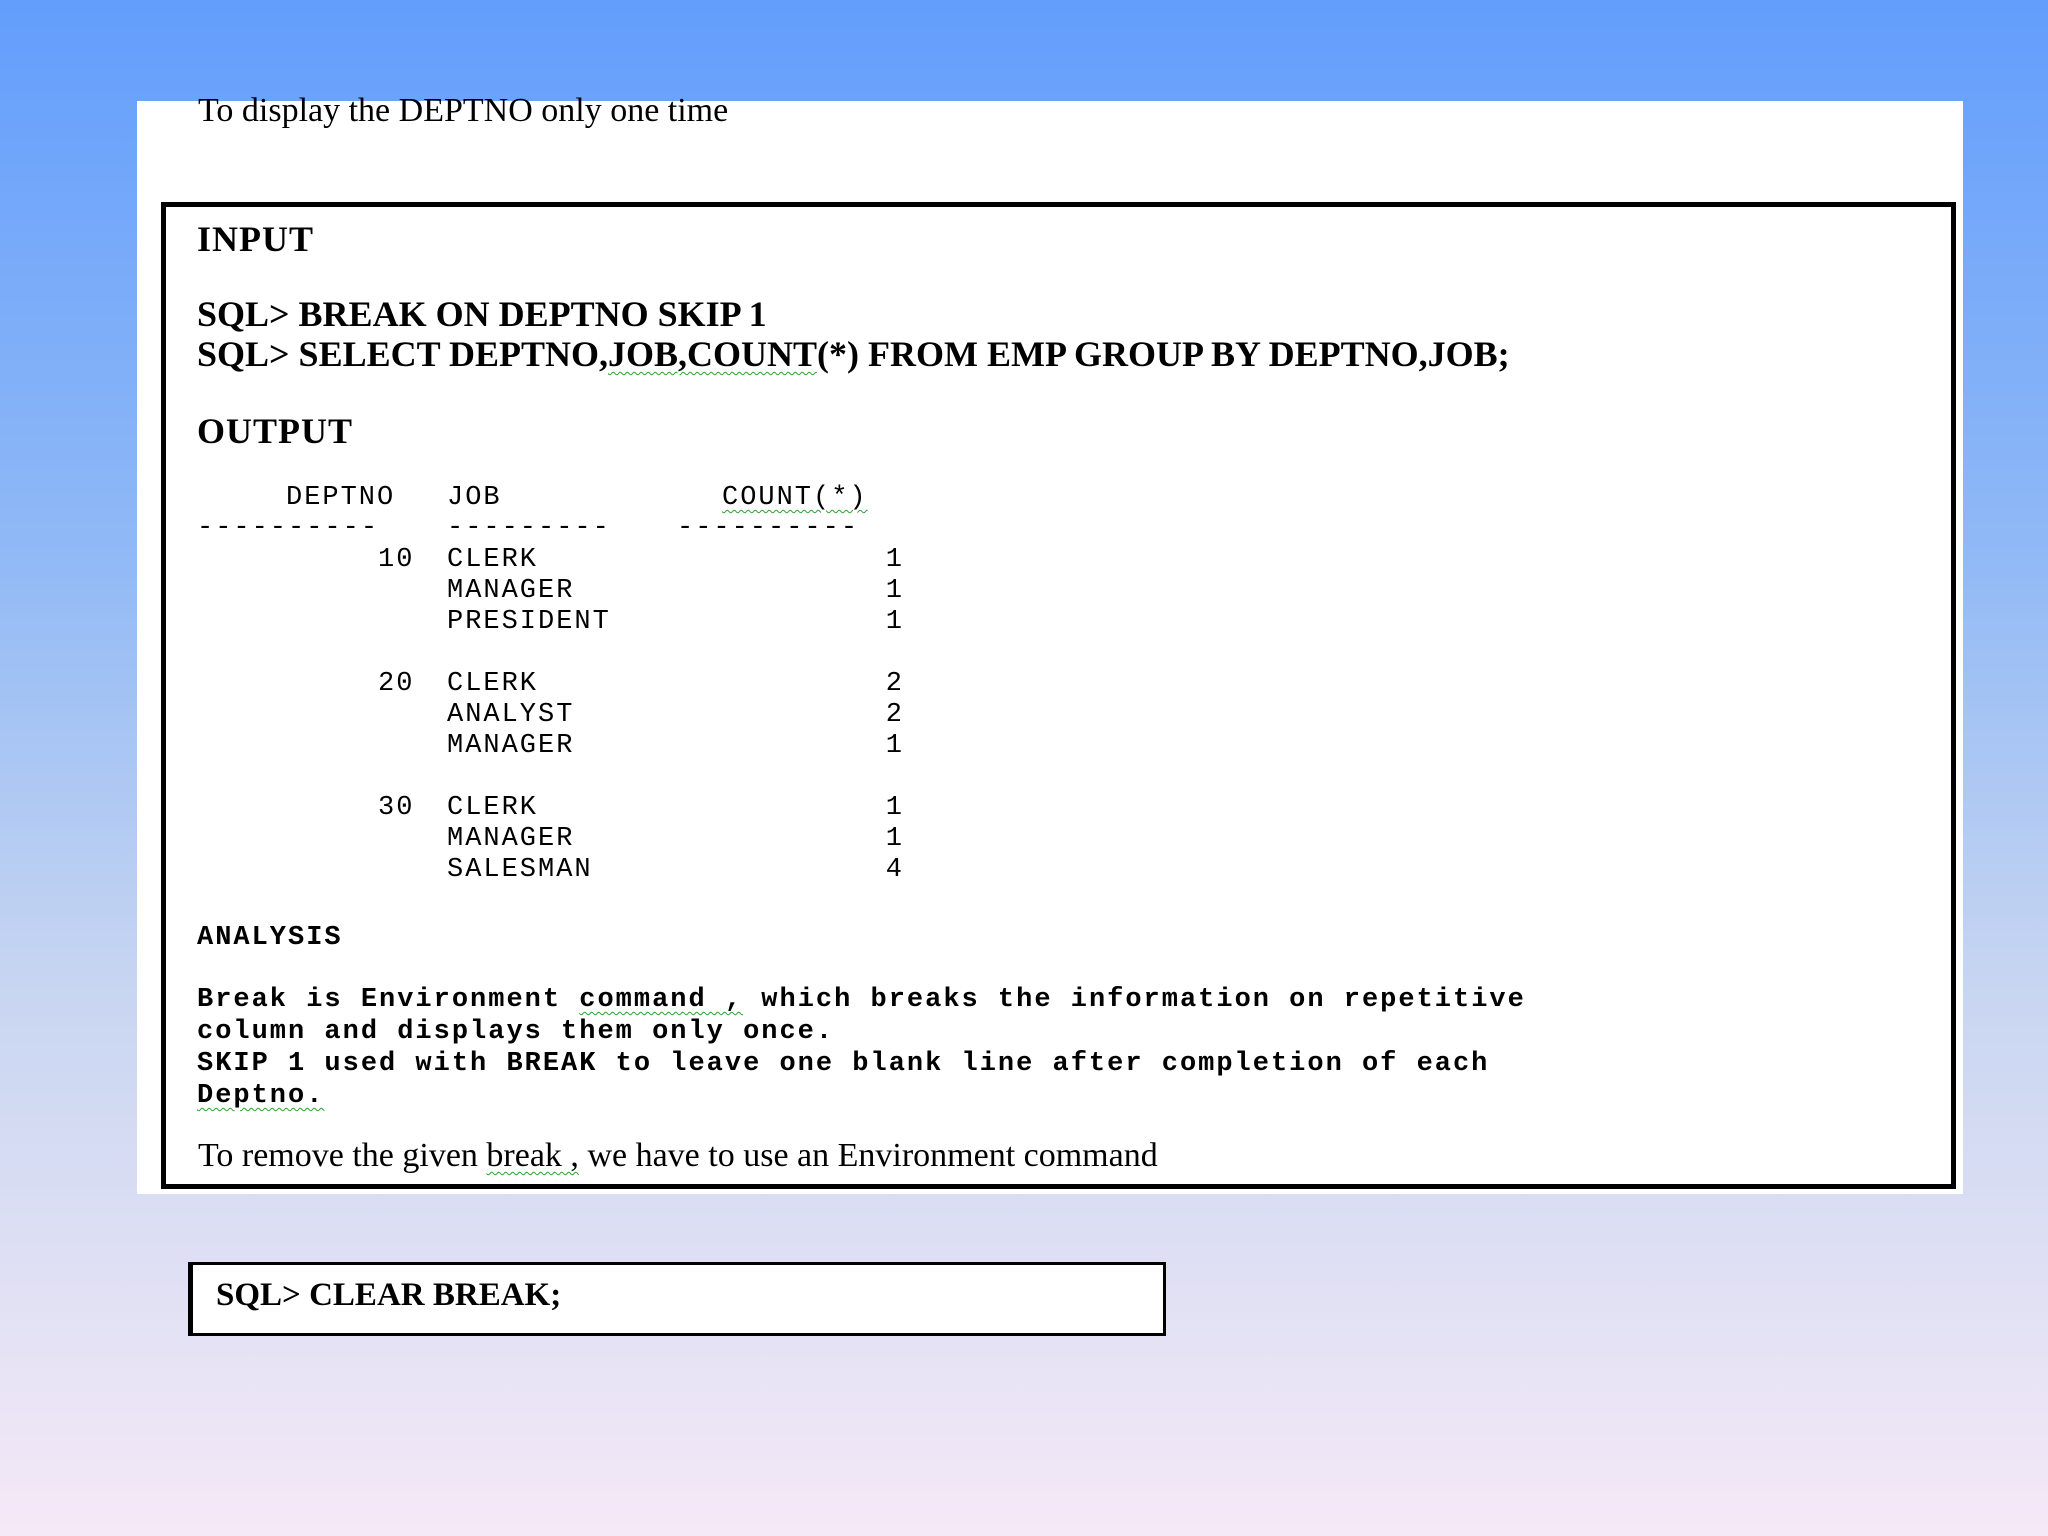 This screenshot has width=2048, height=1536. I want to click on output-heading: OUTPUT, so click(275, 431).